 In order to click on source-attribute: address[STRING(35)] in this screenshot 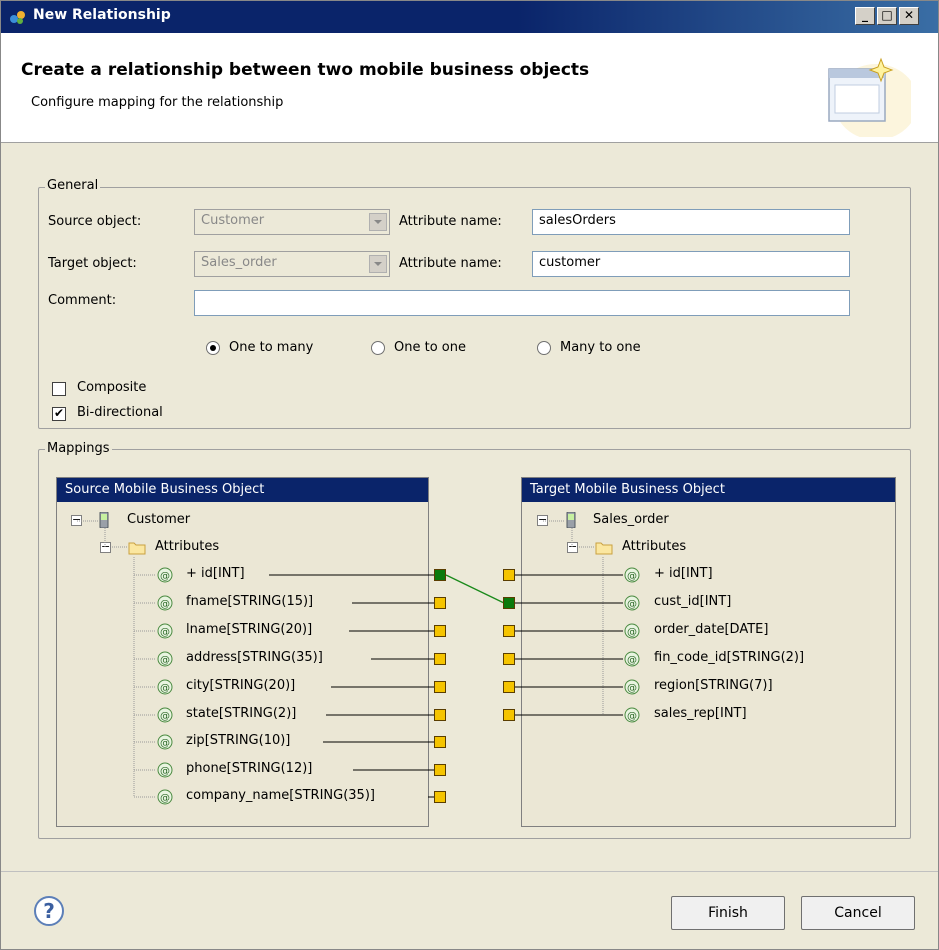, I will do `click(254, 657)`.